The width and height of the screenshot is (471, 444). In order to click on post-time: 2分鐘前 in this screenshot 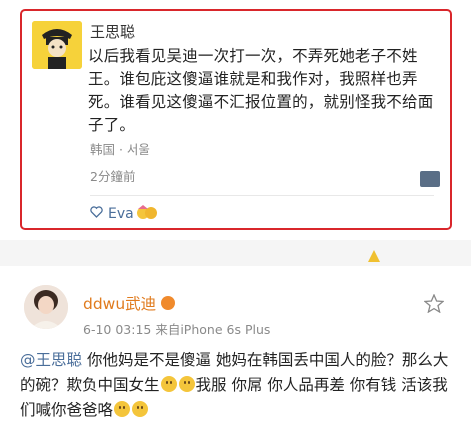, I will do `click(113, 176)`.